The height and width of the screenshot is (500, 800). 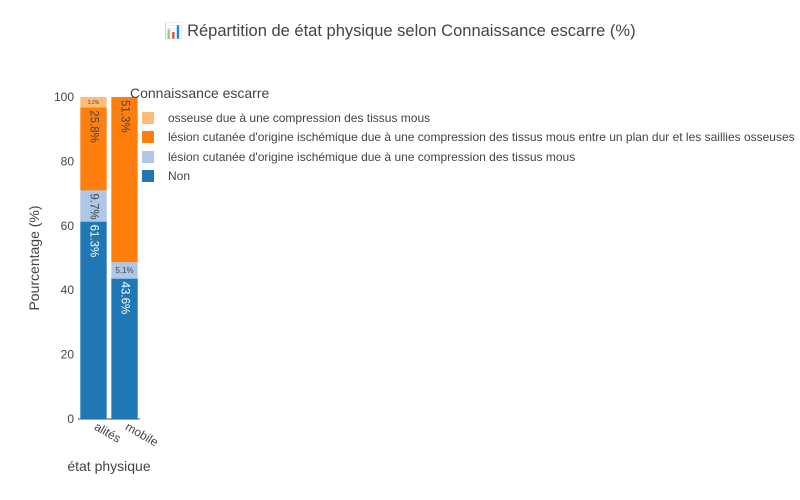 What do you see at coordinates (124, 116) in the screenshot?
I see `bar-value-label: 51.3%` at bounding box center [124, 116].